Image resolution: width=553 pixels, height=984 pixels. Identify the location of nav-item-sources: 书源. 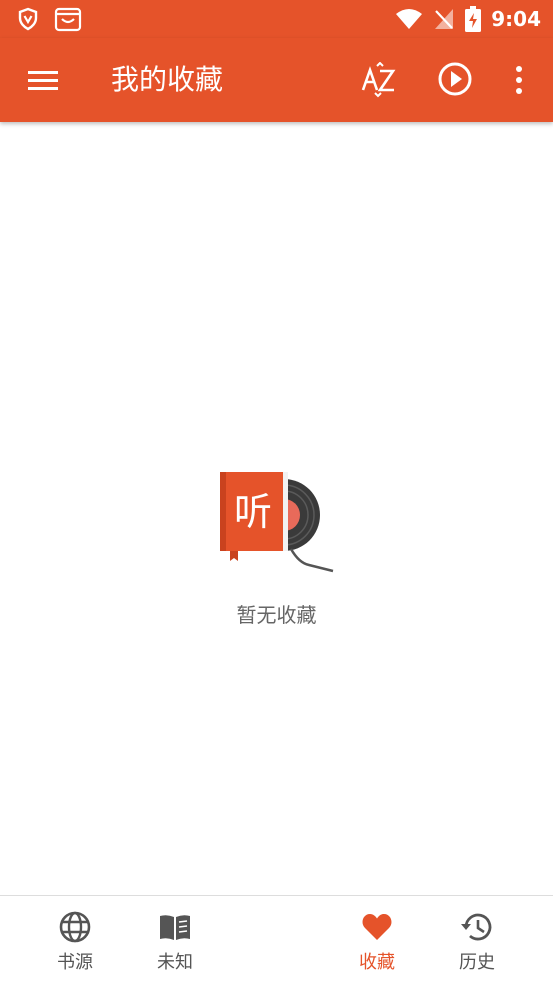
(75, 942).